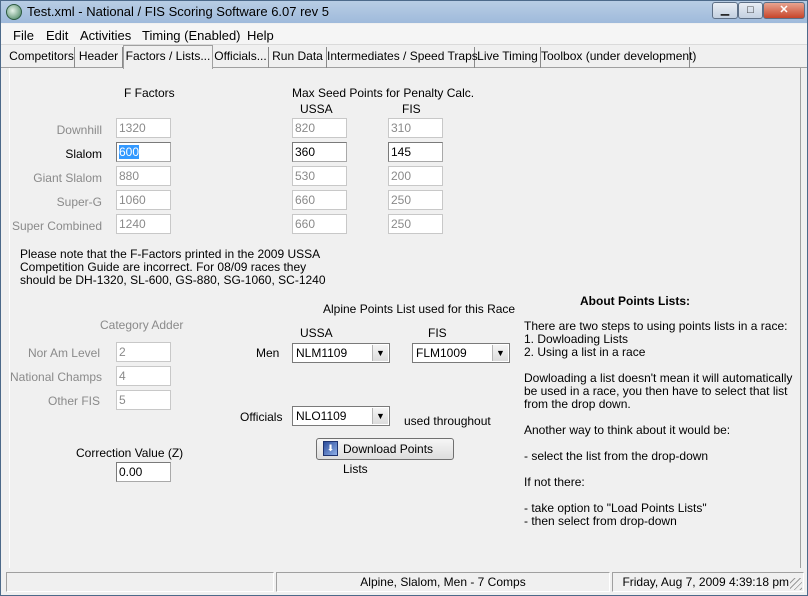 The image size is (808, 596). I want to click on status-panel-datetime: Friday, Aug 7, 2009 4:39:18 pm, so click(708, 582).